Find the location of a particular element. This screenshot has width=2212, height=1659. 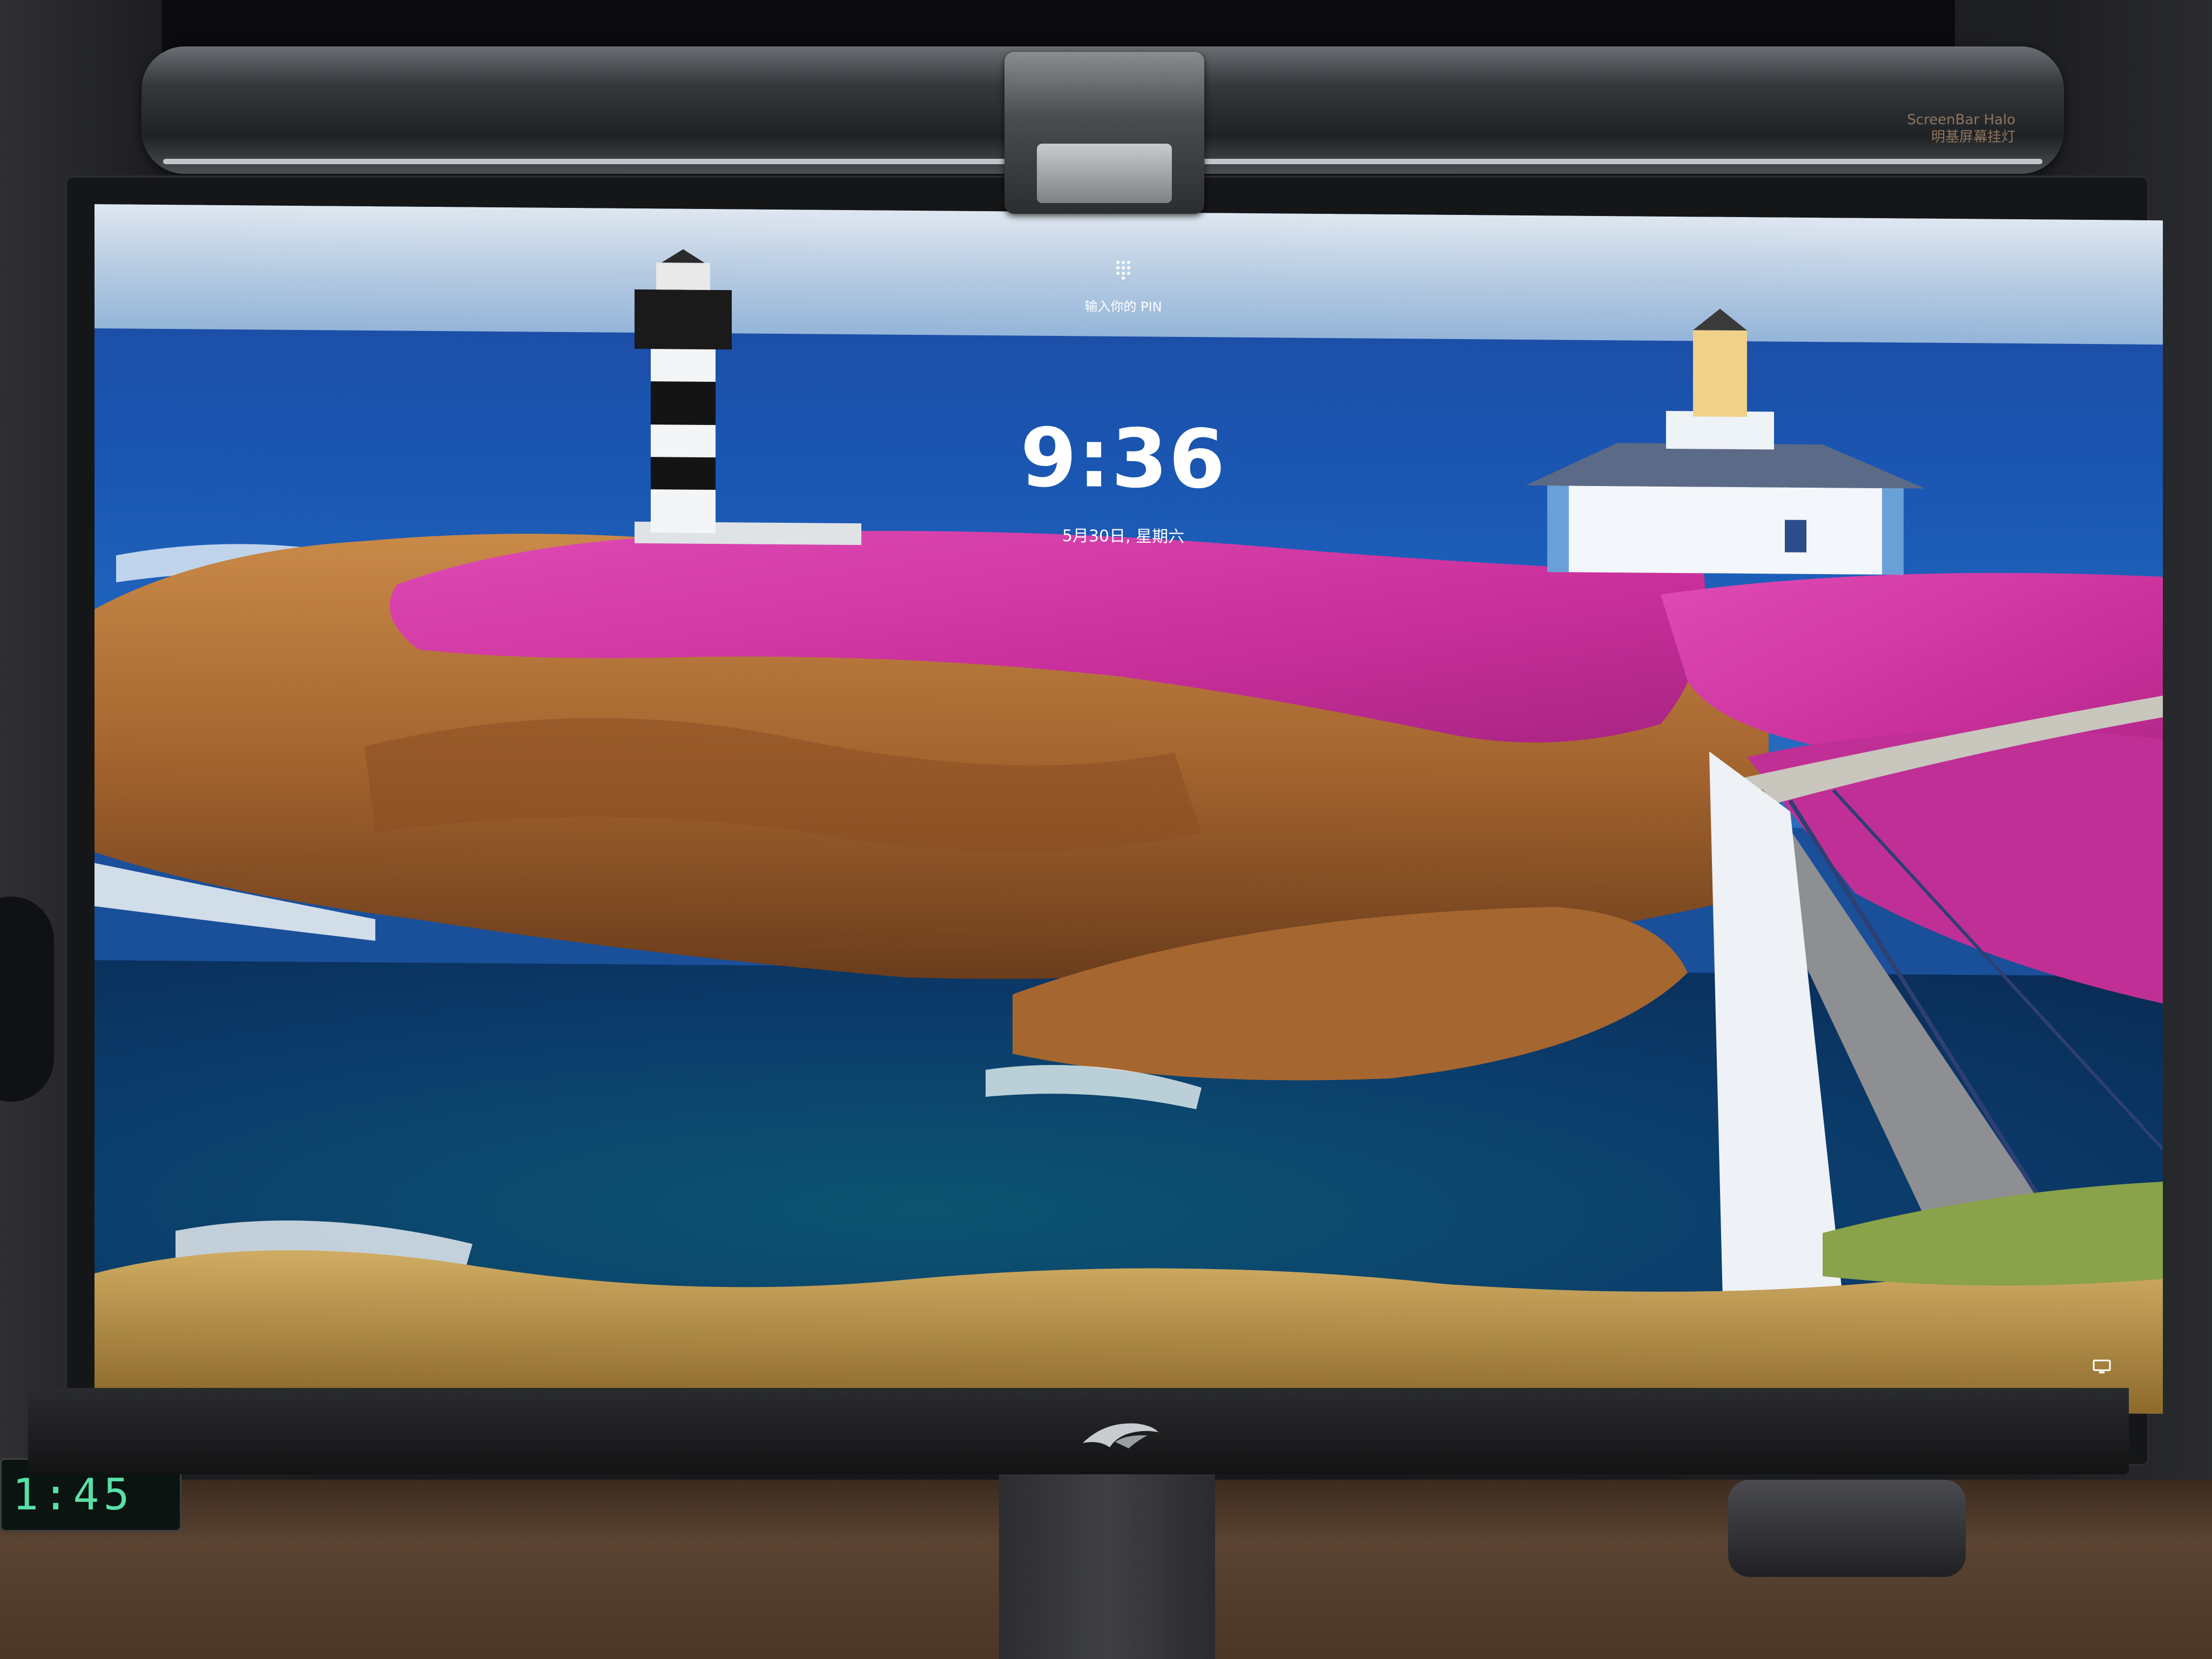

desk-clock-digits: 1:45 is located at coordinates (73, 1494).